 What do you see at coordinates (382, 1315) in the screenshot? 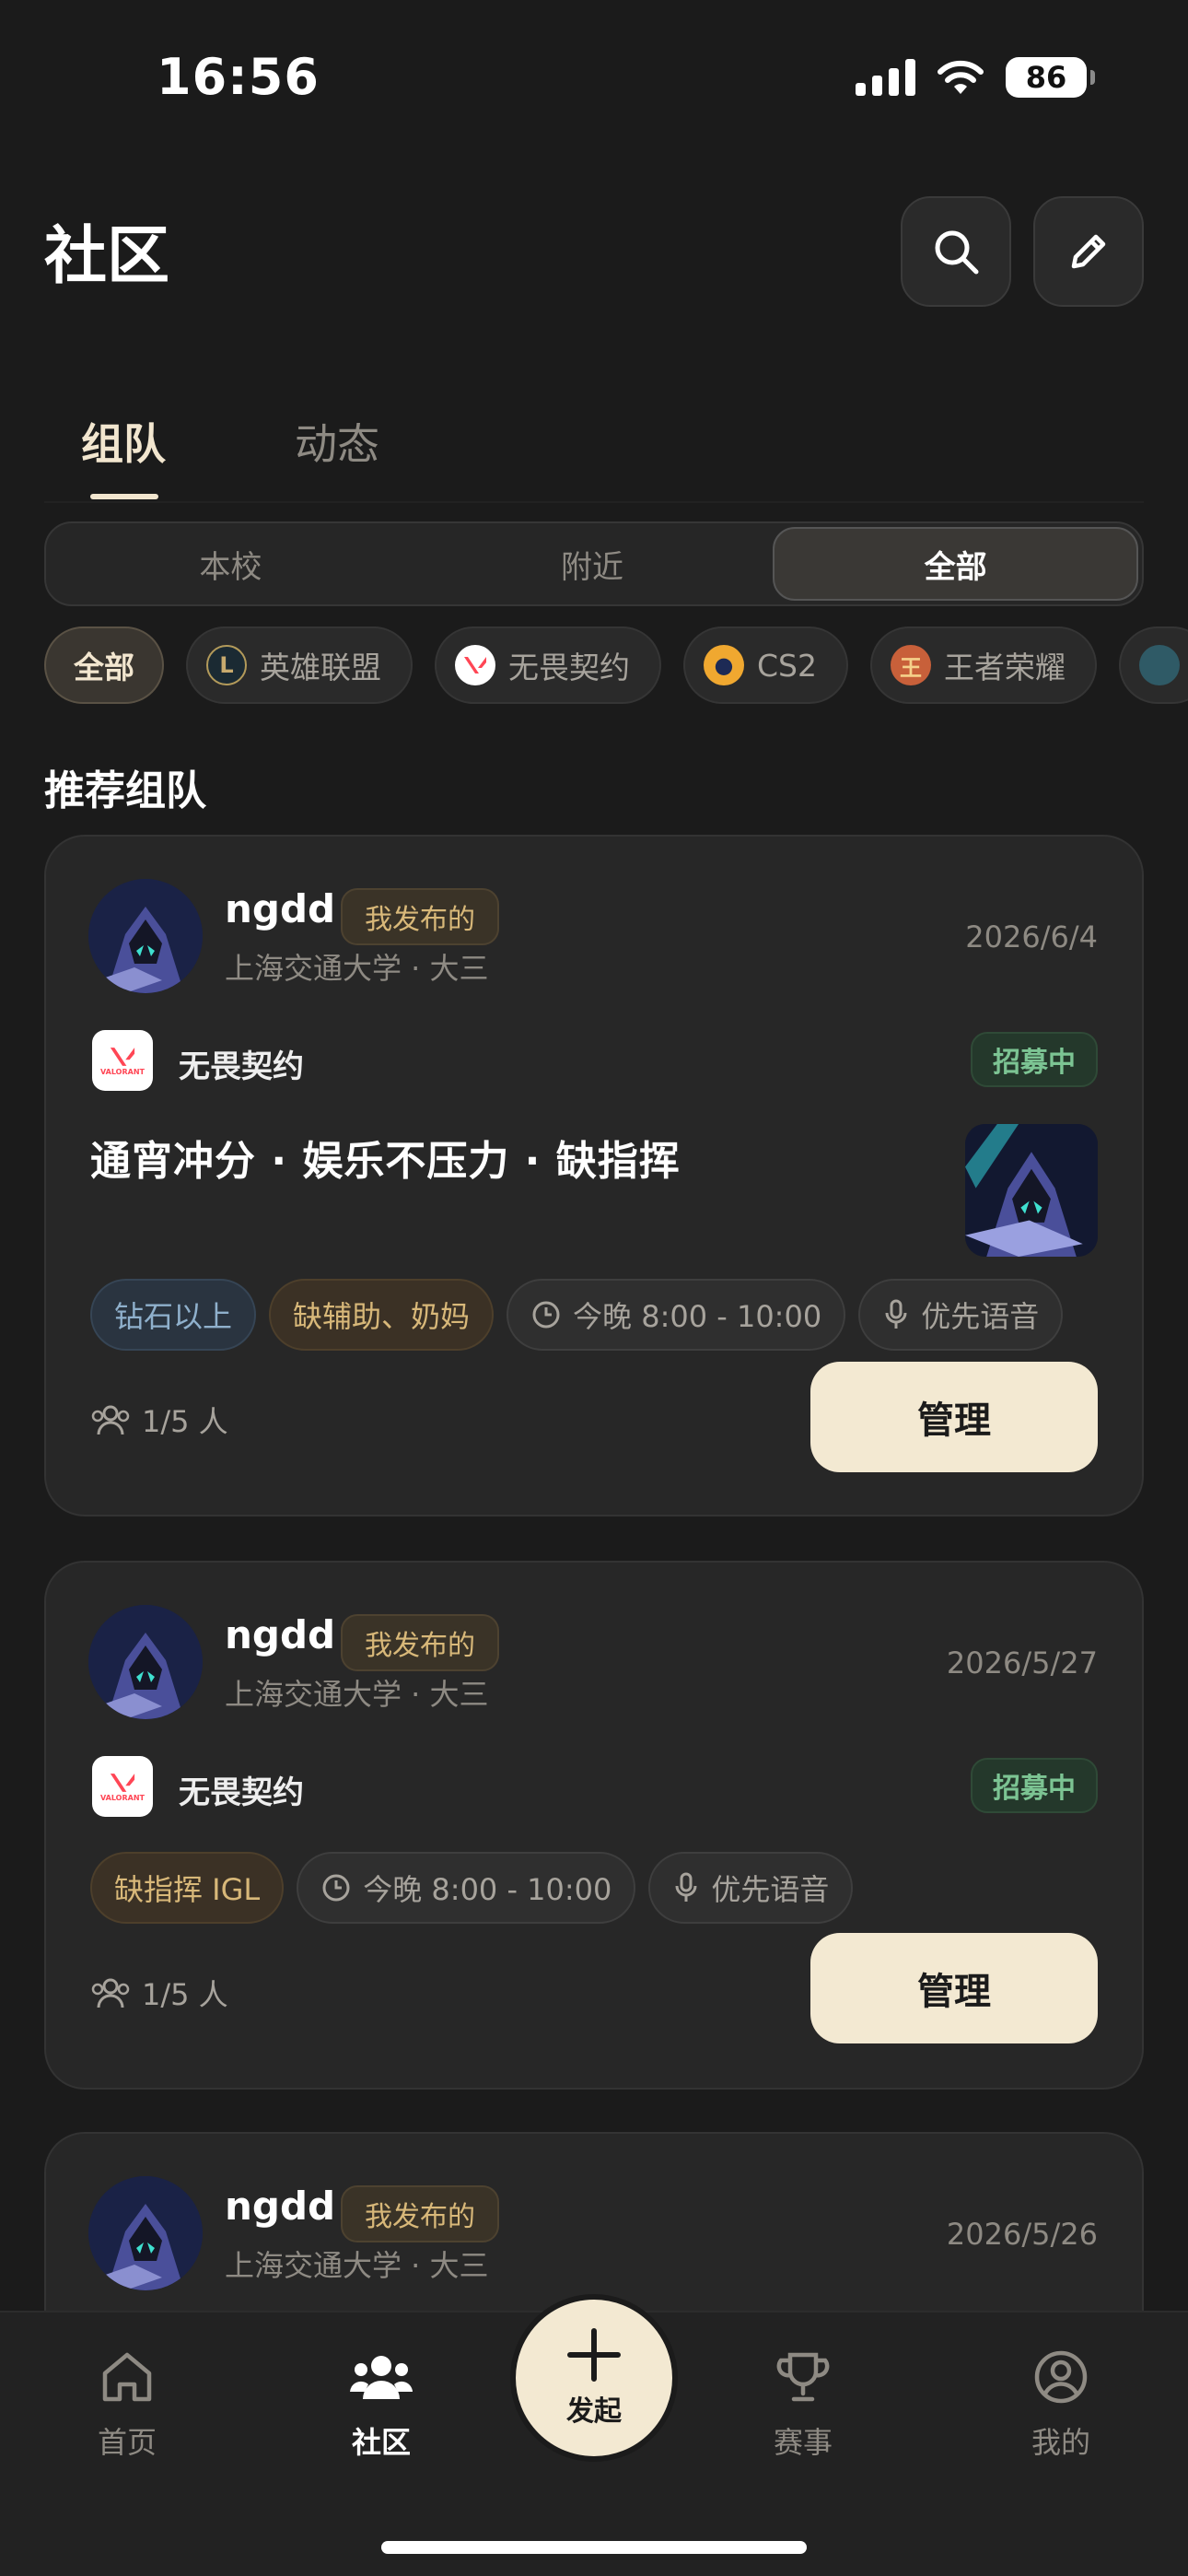
I see `role-tag: 缺辅助、奶妈` at bounding box center [382, 1315].